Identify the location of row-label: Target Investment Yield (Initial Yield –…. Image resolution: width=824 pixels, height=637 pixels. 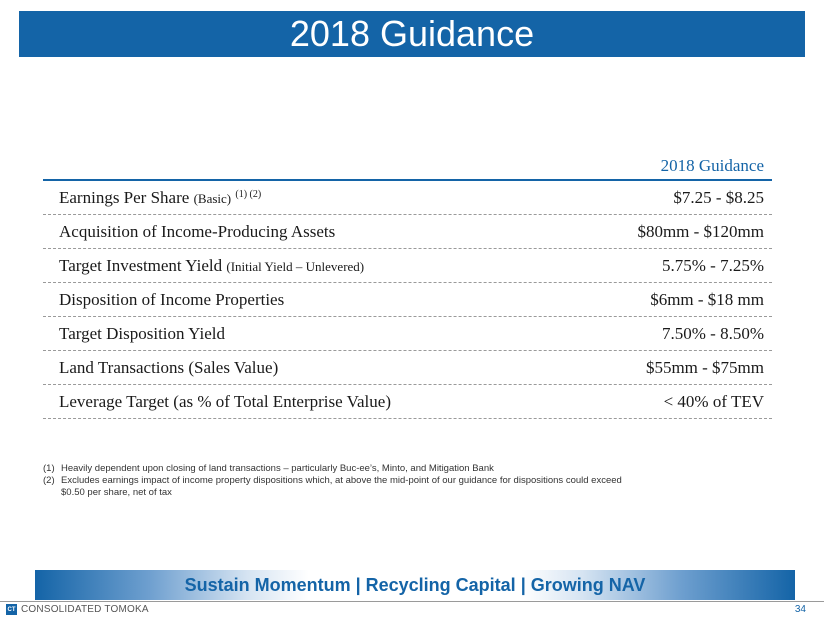
(211, 266).